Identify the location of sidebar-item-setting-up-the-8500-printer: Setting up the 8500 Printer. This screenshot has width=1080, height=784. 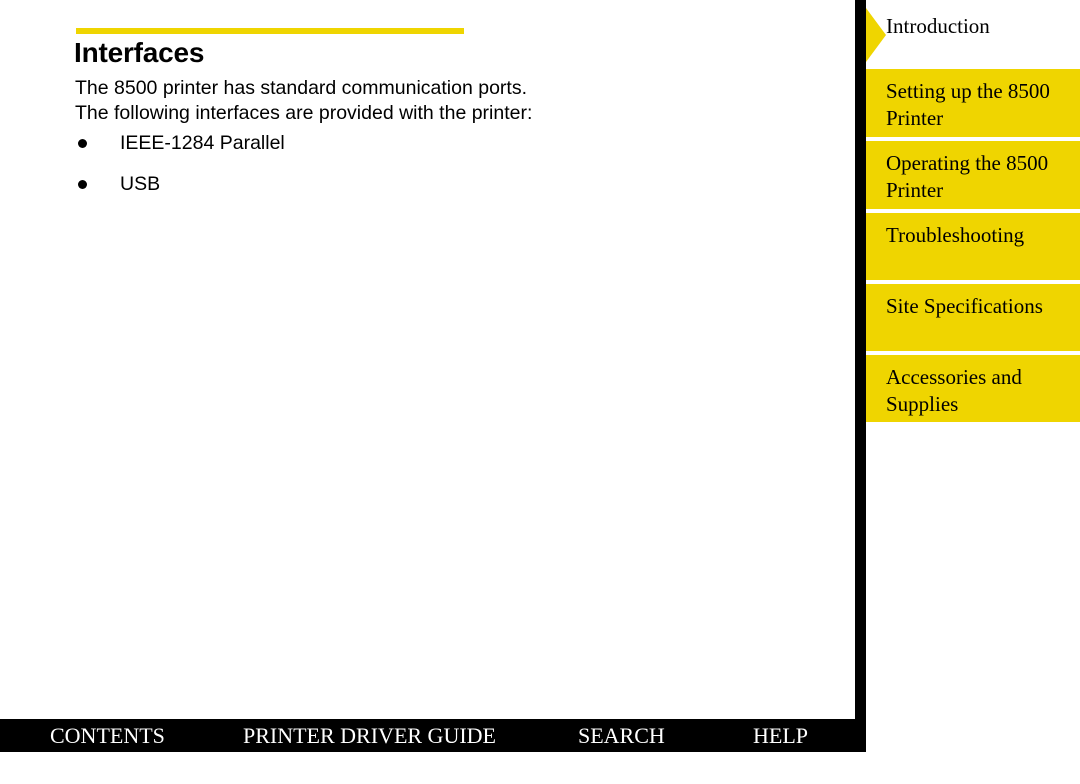
(973, 103).